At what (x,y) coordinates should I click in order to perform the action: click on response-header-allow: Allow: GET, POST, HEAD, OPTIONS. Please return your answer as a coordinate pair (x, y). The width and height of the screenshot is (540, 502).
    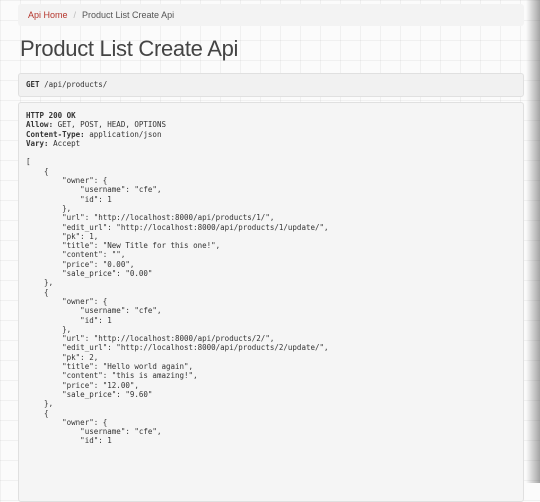
    Looking at the image, I should click on (96, 125).